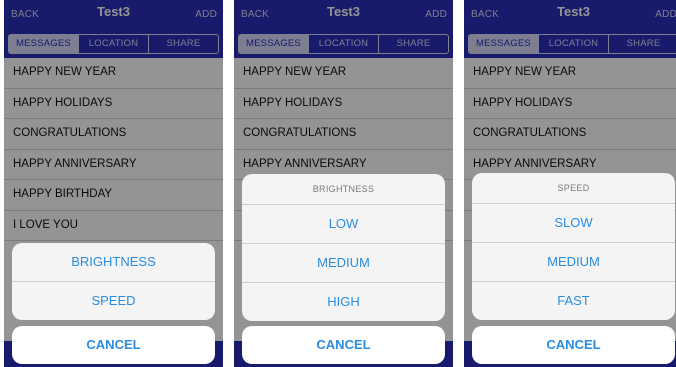 The image size is (676, 367). I want to click on sheet-title: BRIGHTNESS, so click(343, 189).